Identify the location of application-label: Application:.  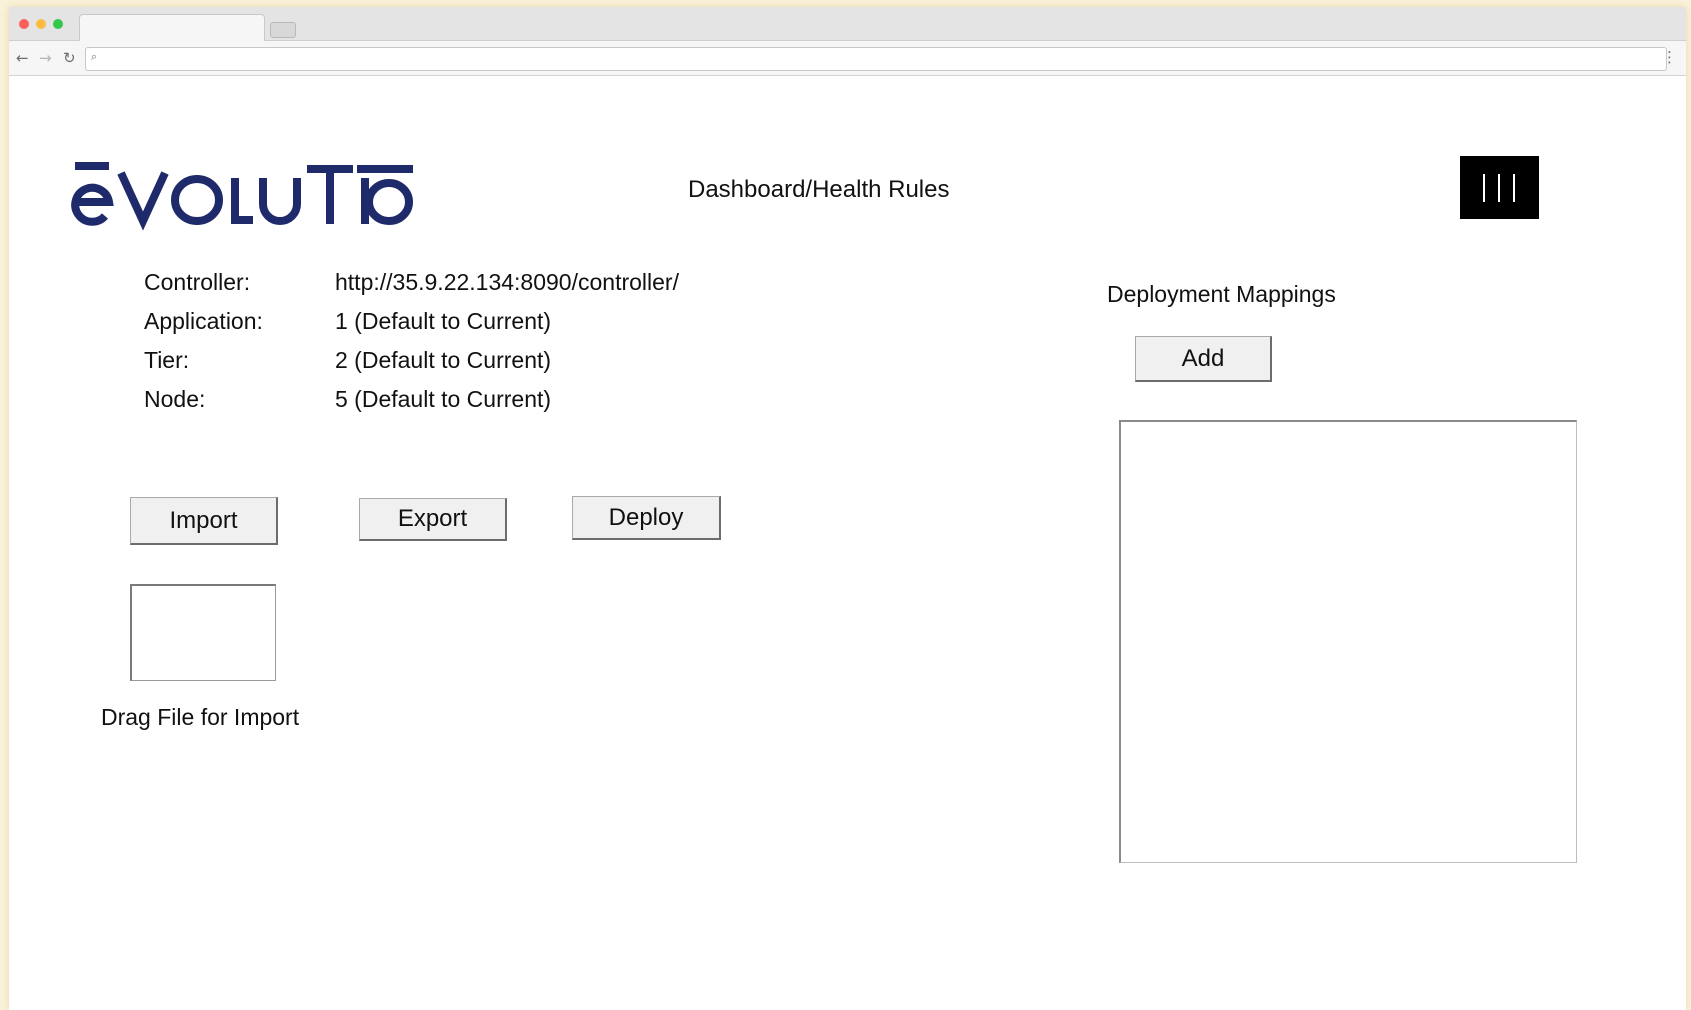
(203, 321).